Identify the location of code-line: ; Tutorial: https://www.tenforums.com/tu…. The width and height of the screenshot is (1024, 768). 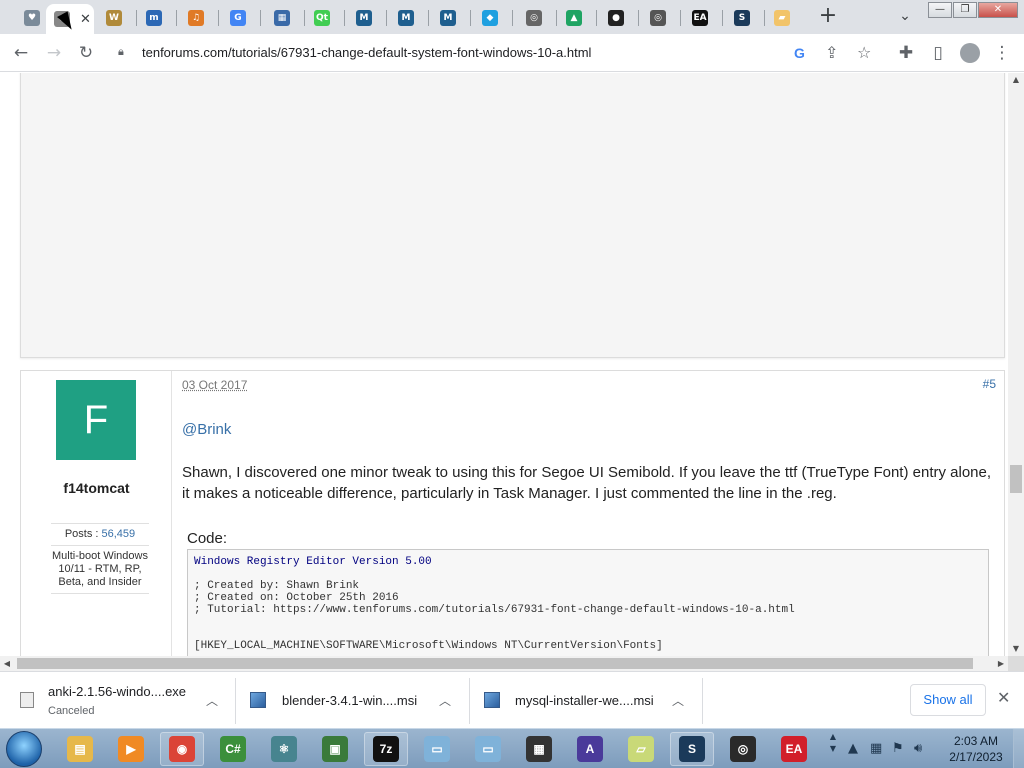
(494, 610).